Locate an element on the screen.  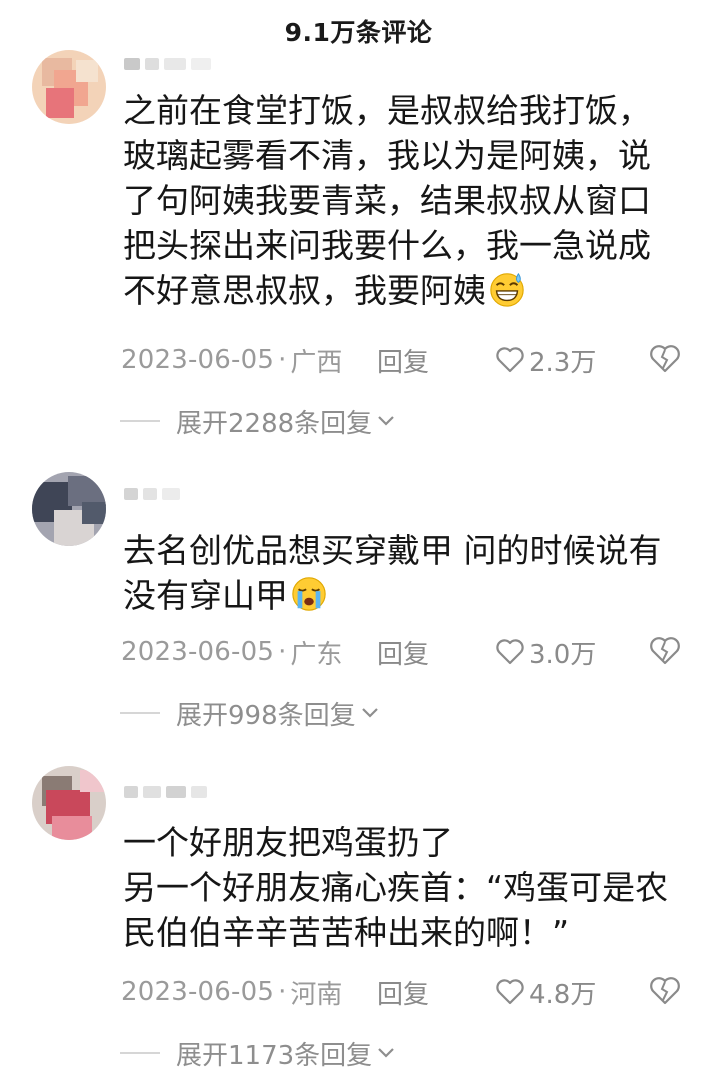
expand-replies-button: 展开998条回复 is located at coordinates (250, 713).